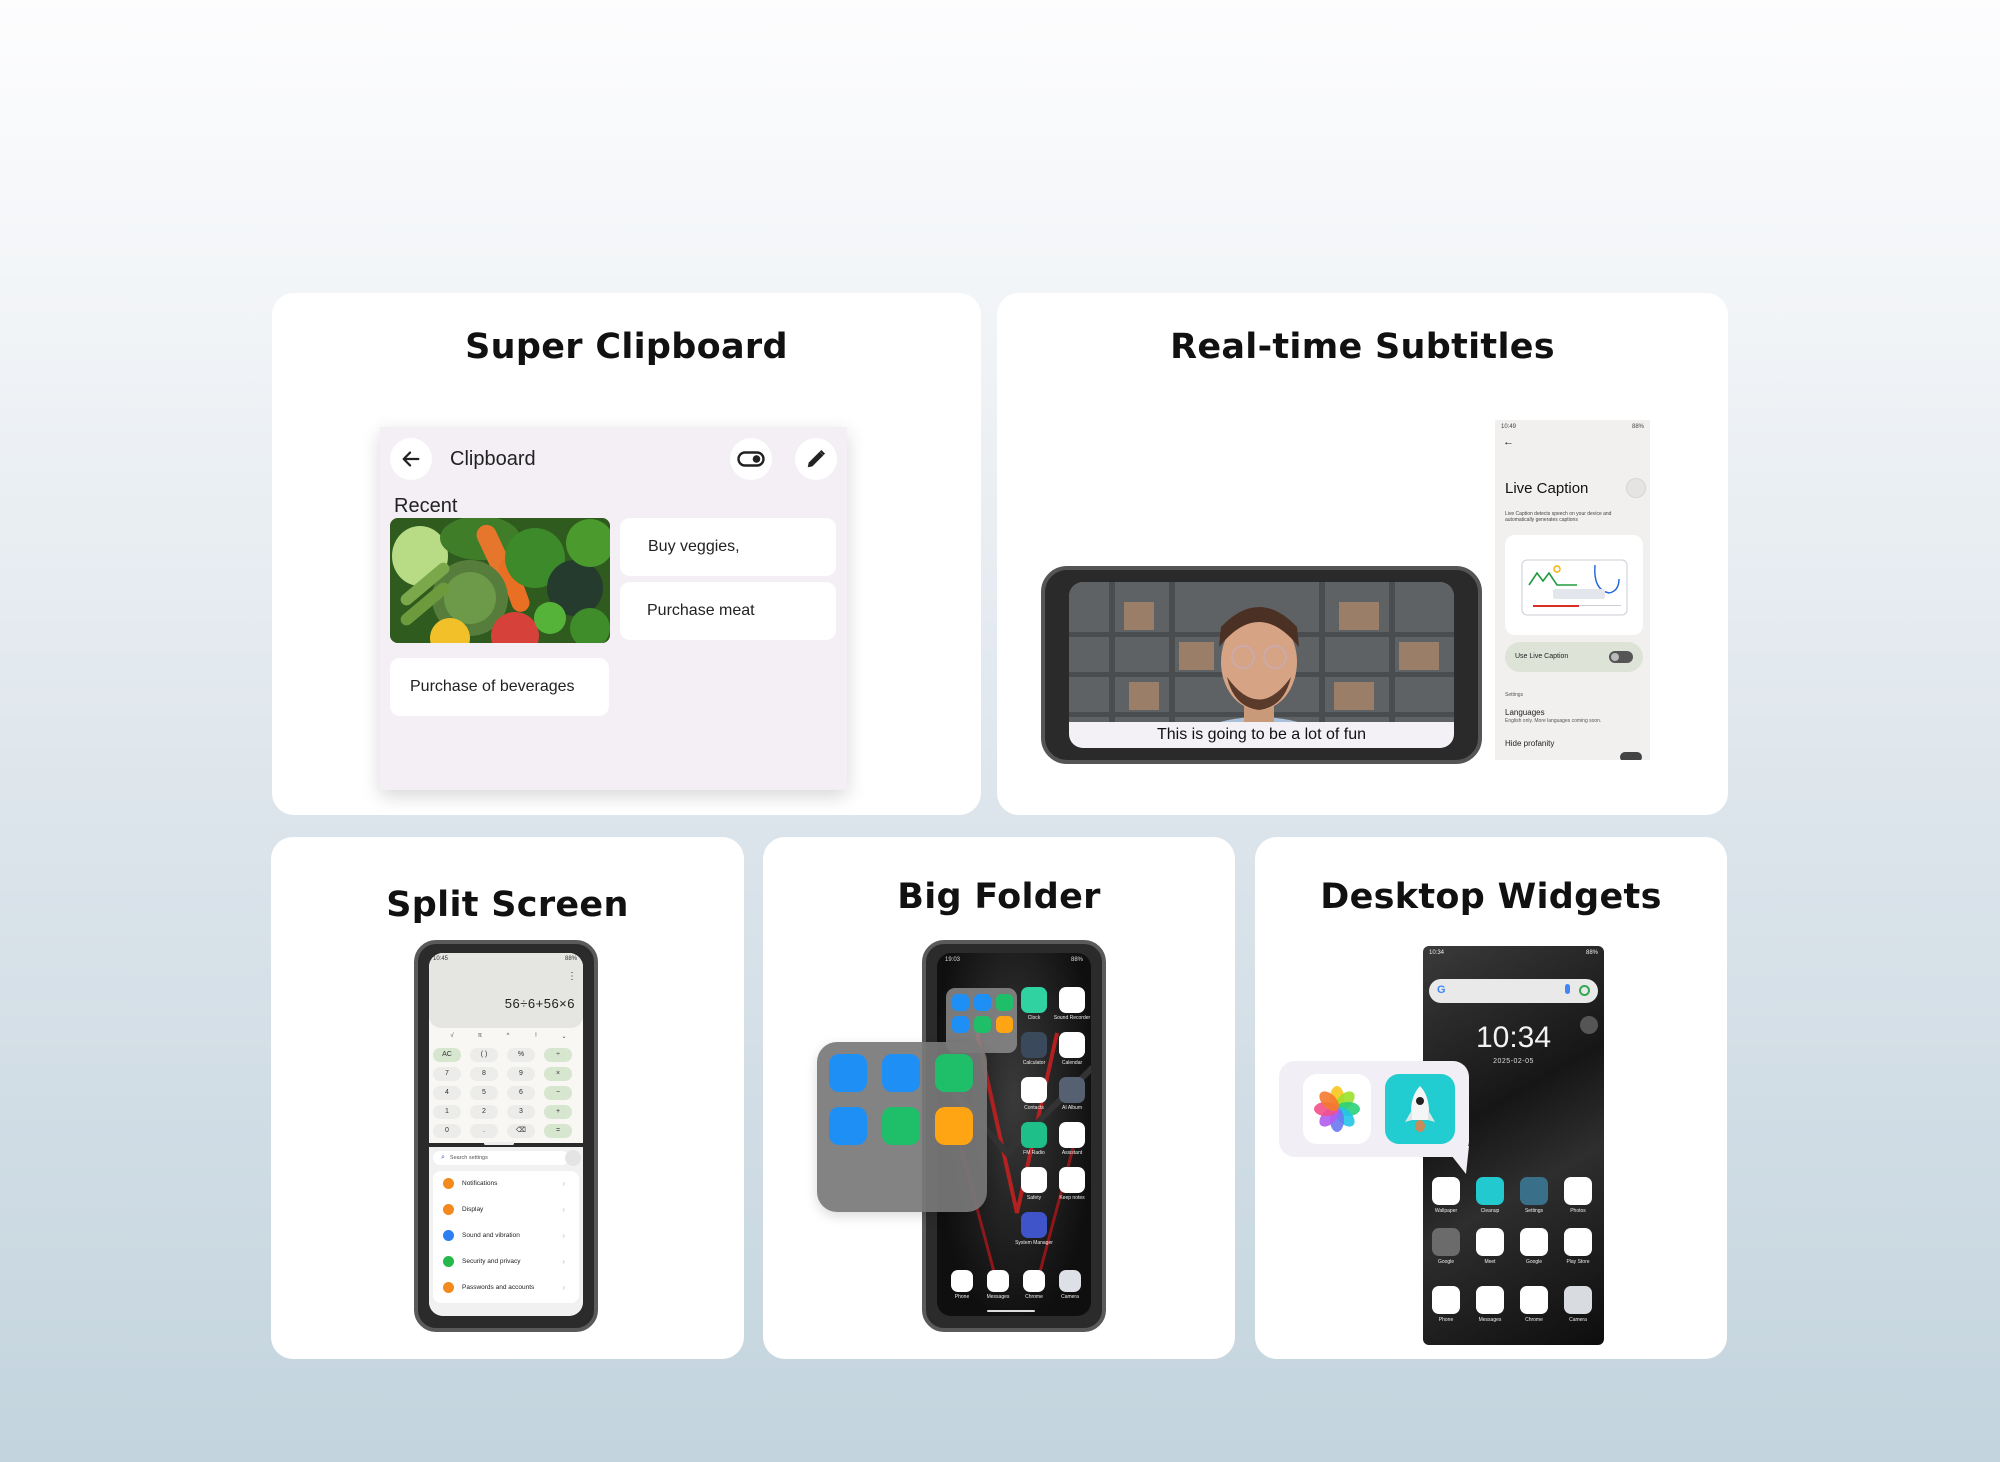  What do you see at coordinates (573, 1158) in the screenshot?
I see `profile-avatar` at bounding box center [573, 1158].